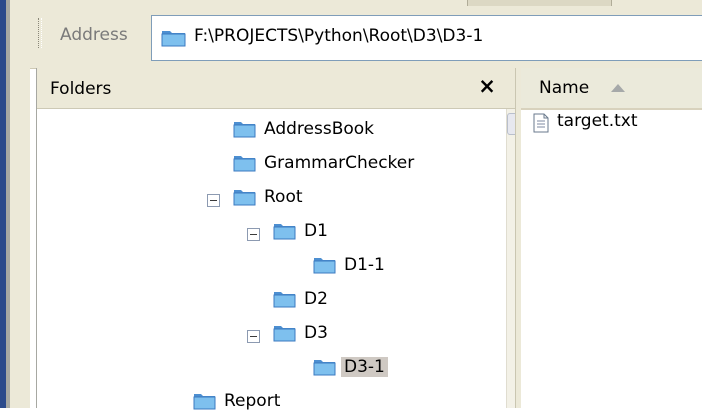 Image resolution: width=702 pixels, height=414 pixels. Describe the element at coordinates (316, 333) in the screenshot. I see `tree-item-label: D3` at that location.